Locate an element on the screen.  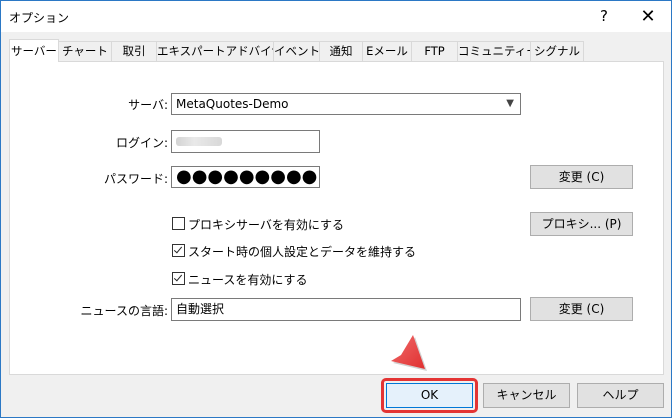
keep-settings-checkbox-row: スタート時の個人設定とデータを維持する is located at coordinates (294, 251).